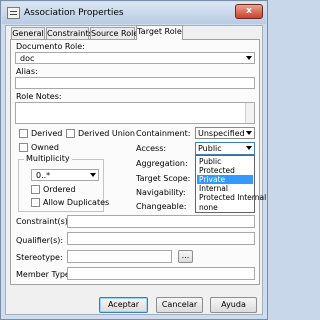 Image resolution: width=320 pixels, height=320 pixels. What do you see at coordinates (27, 58) in the screenshot?
I see `role-value: doc` at bounding box center [27, 58].